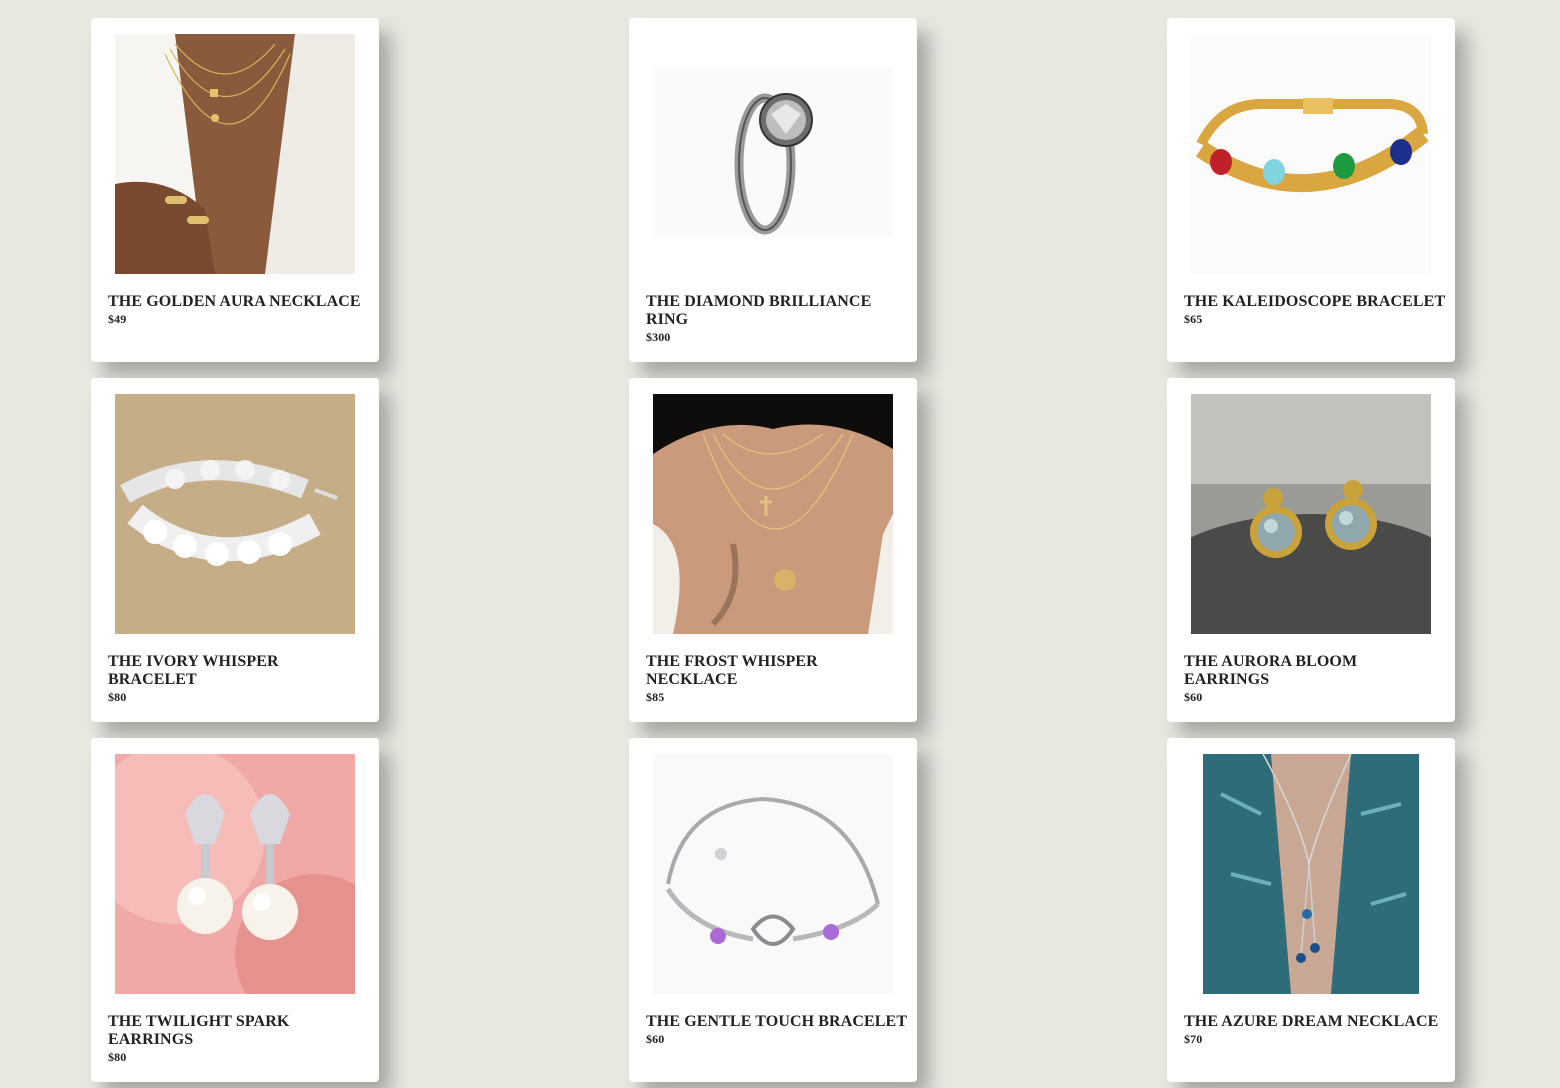 This screenshot has height=1088, width=1560. Describe the element at coordinates (1311, 1021) in the screenshot. I see `product-name: THE AZURE DREAM NECKLACE` at that location.